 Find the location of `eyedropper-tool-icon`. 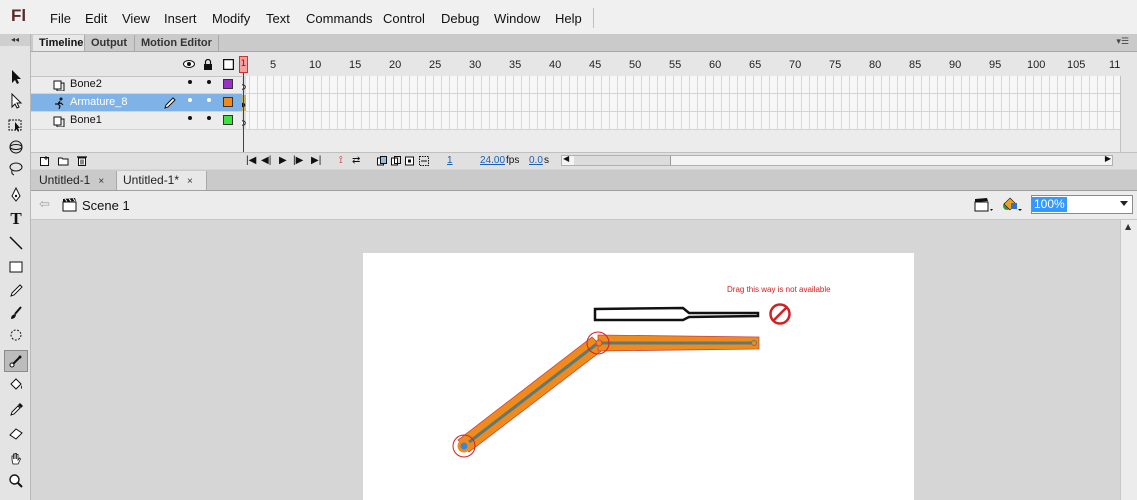

eyedropper-tool-icon is located at coordinates (16, 409).